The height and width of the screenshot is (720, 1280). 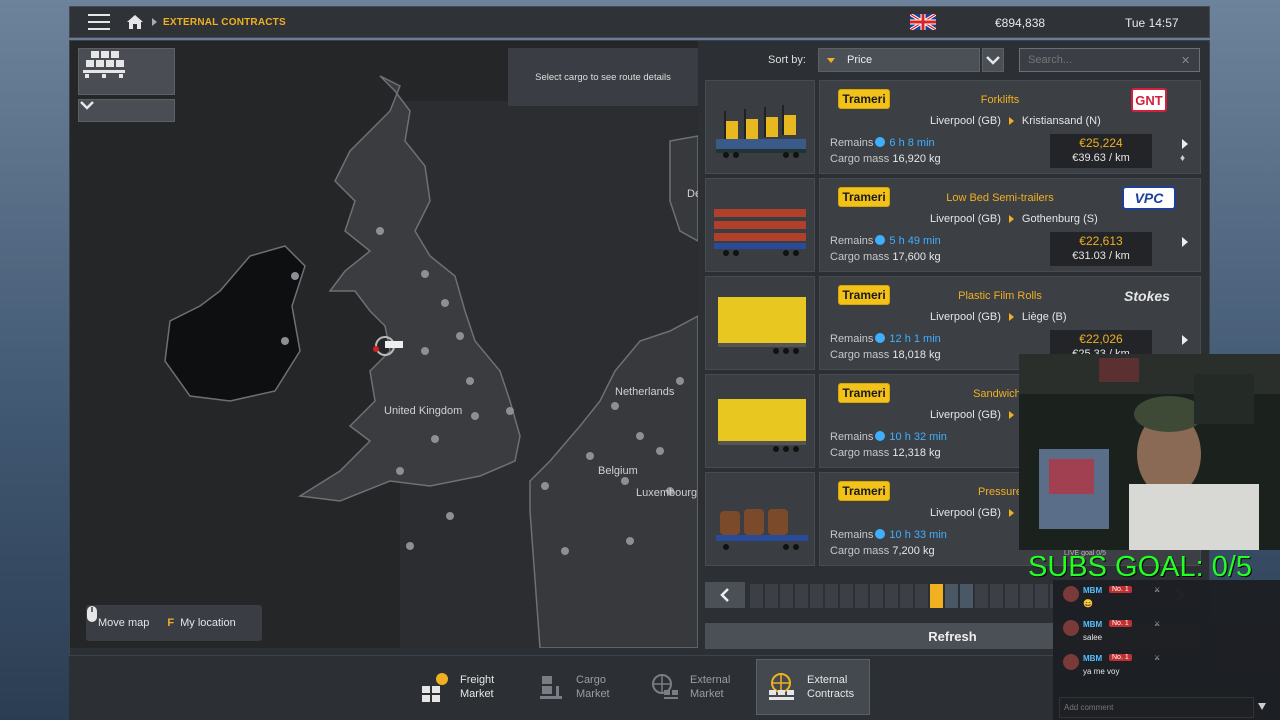 I want to click on price-box: €25,224 €39.63 / km, so click(x=1101, y=151).